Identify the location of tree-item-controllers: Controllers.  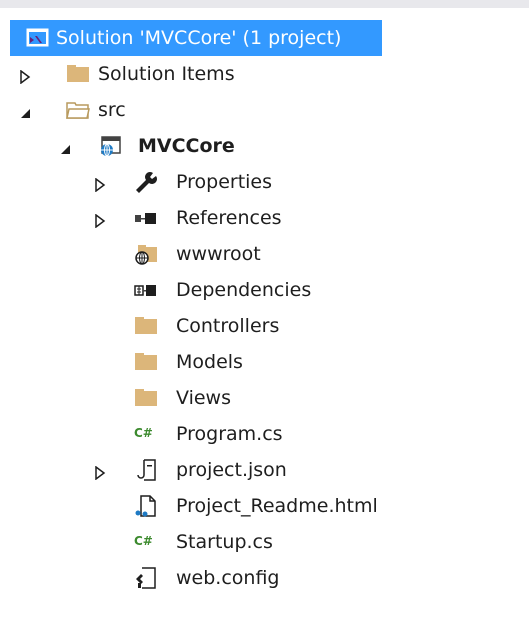
(264, 326).